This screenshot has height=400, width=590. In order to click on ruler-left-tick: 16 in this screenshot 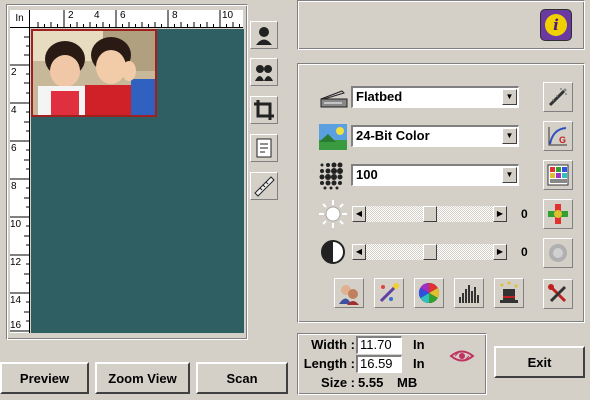, I will do `click(16, 325)`.